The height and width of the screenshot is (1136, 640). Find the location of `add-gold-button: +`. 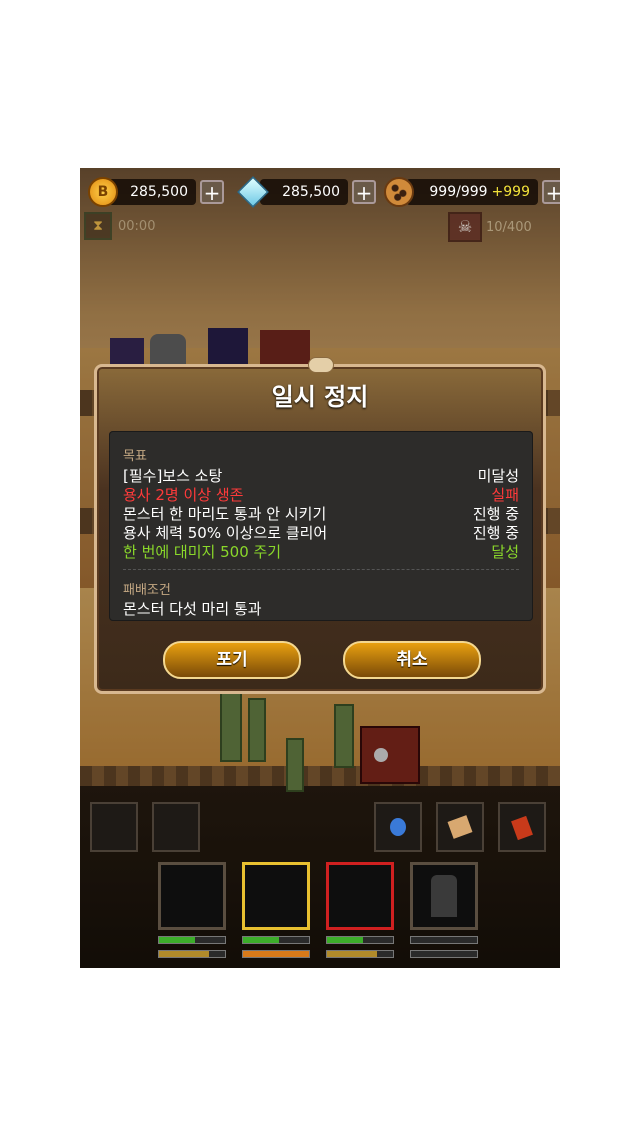

add-gold-button: + is located at coordinates (212, 192).